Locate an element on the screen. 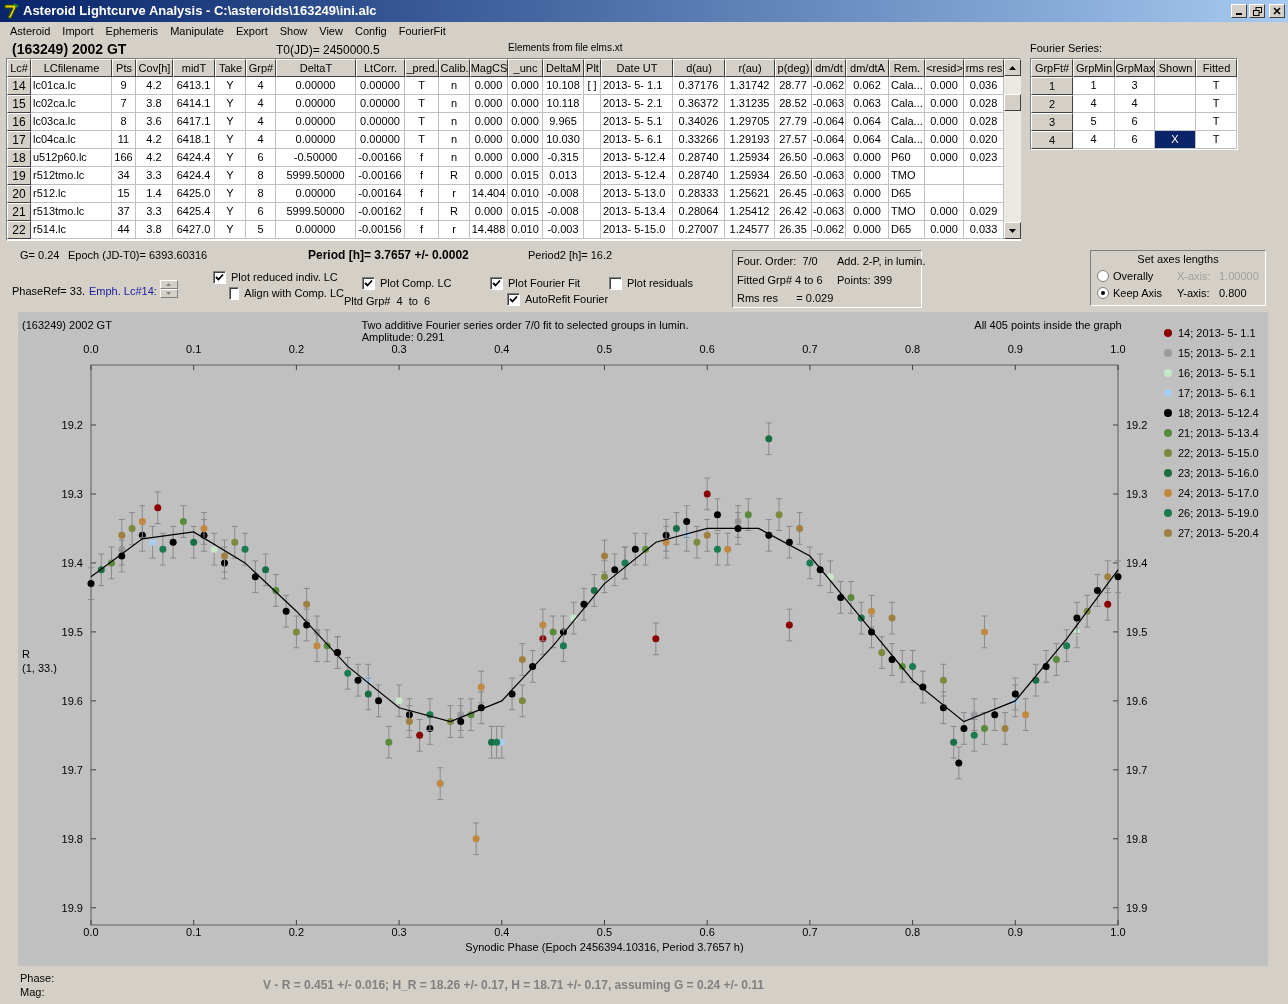 The width and height of the screenshot is (1288, 1004). tick-label: 0.8 is located at coordinates (912, 349).